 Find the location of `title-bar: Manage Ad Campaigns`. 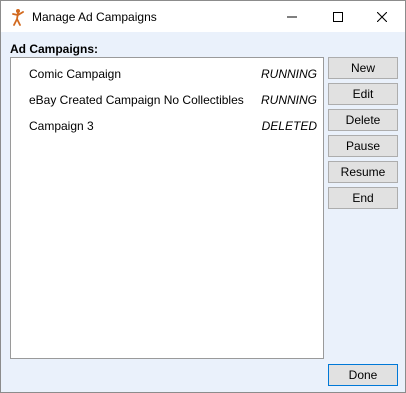

title-bar: Manage Ad Campaigns is located at coordinates (203, 16).